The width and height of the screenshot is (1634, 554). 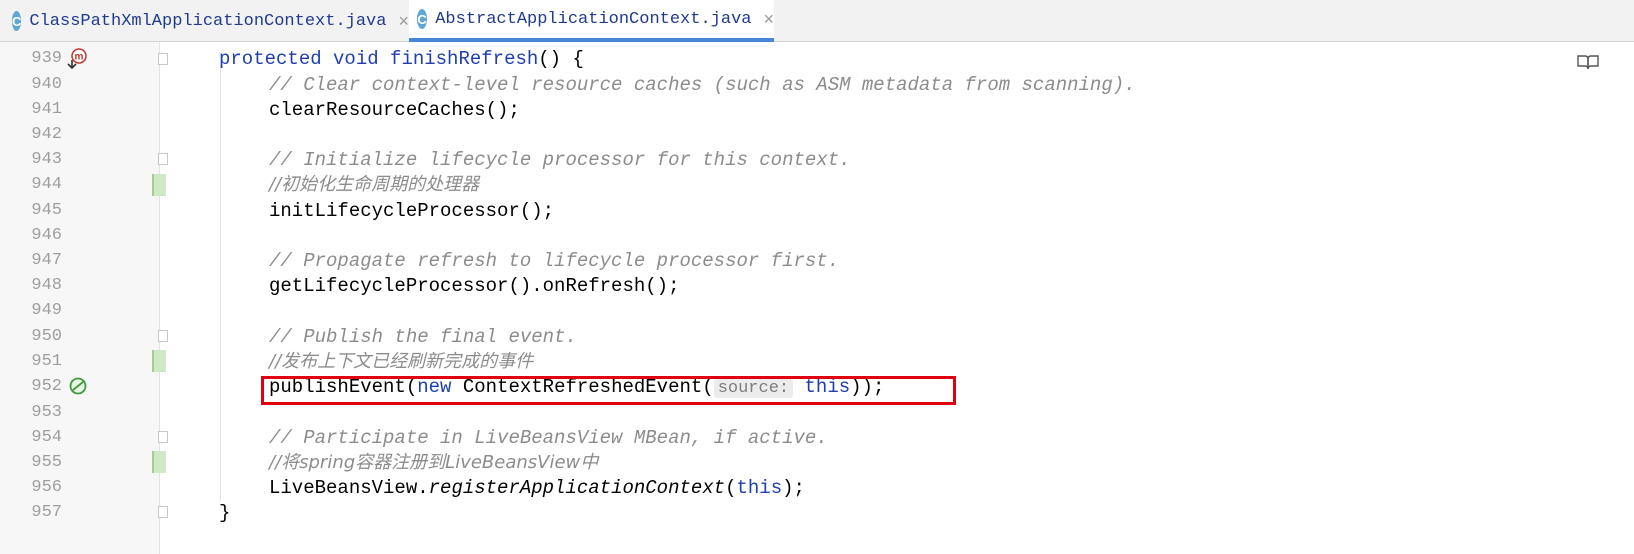 What do you see at coordinates (423, 337) in the screenshot?
I see `code-comment: // Publish the final event.` at bounding box center [423, 337].